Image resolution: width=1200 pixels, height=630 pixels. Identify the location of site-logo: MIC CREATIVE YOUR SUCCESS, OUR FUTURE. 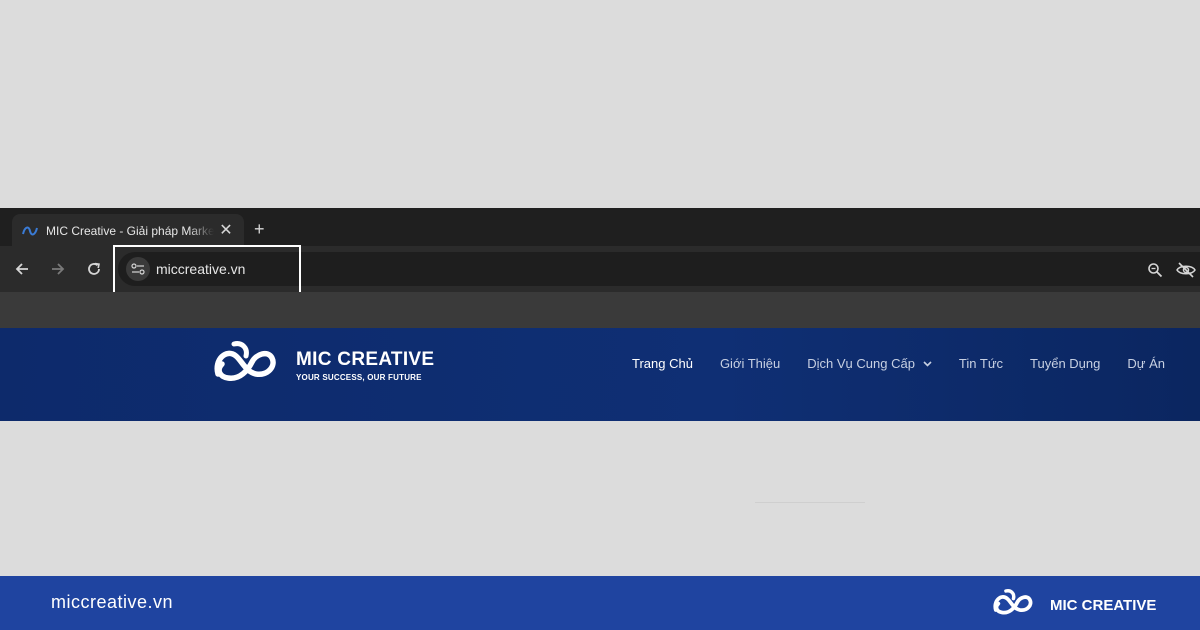
(323, 365).